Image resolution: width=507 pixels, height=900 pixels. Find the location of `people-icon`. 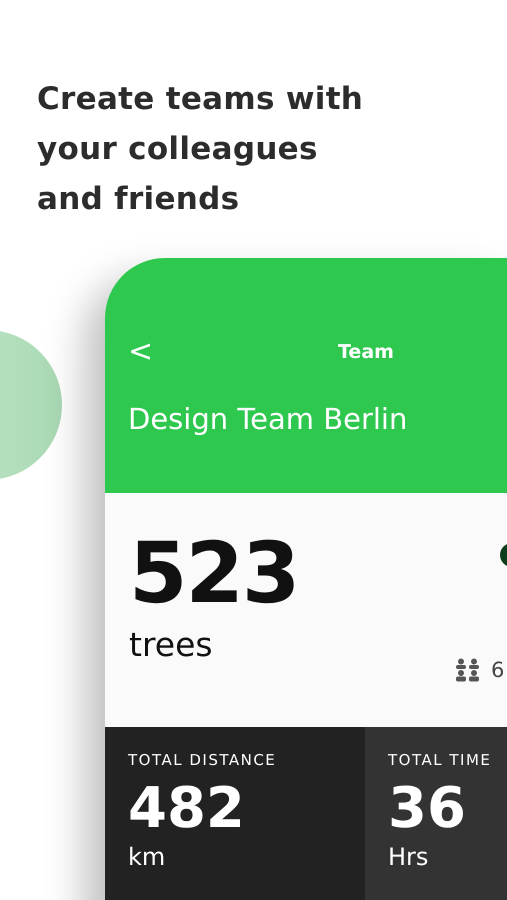

people-icon is located at coordinates (468, 670).